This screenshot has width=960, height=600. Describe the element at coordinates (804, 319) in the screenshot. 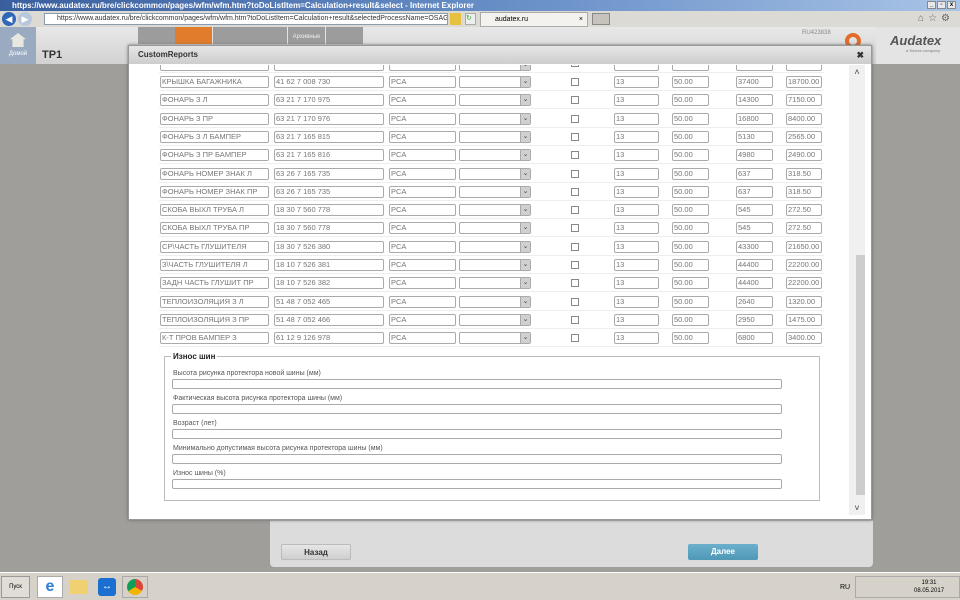

I see `sum-field: 1475.00` at that location.